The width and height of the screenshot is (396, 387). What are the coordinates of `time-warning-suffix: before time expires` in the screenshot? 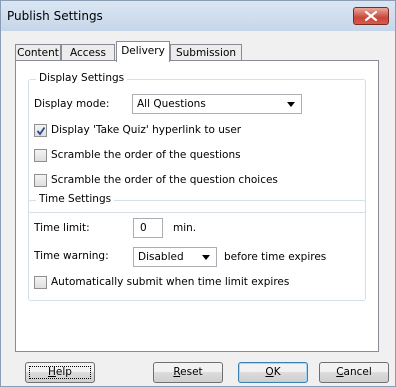 It's located at (275, 257).